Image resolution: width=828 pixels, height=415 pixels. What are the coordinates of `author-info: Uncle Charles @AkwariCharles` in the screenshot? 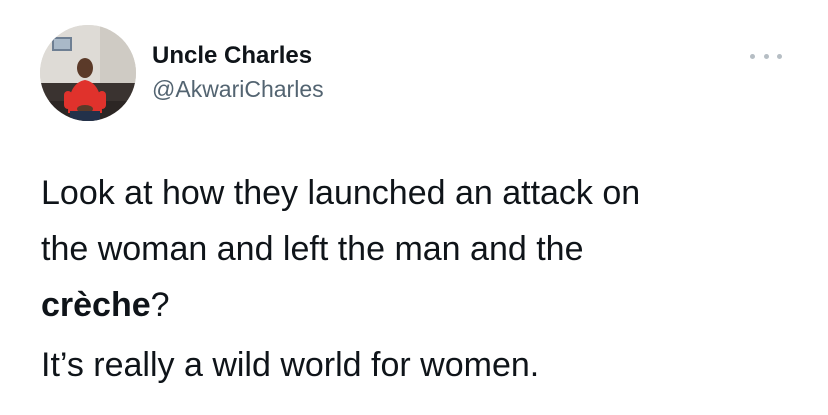 It's located at (238, 72).